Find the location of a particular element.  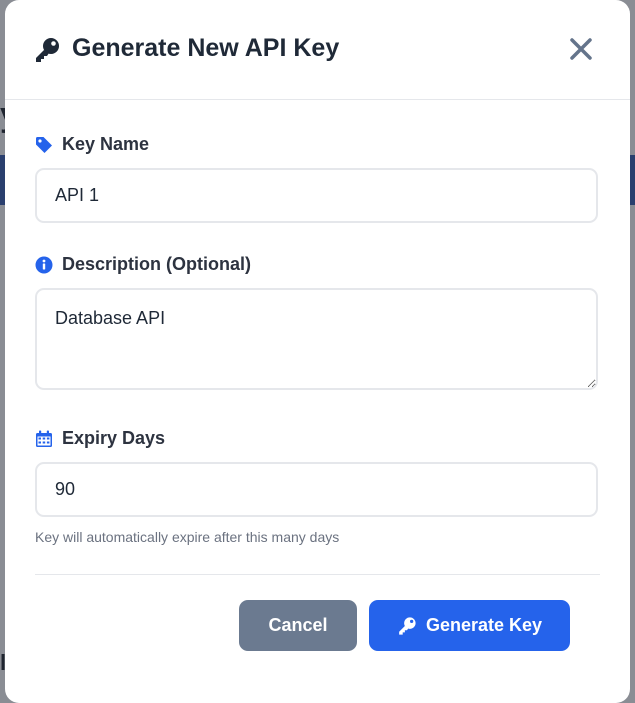

modal-header: Generate New API Key is located at coordinates (317, 50).